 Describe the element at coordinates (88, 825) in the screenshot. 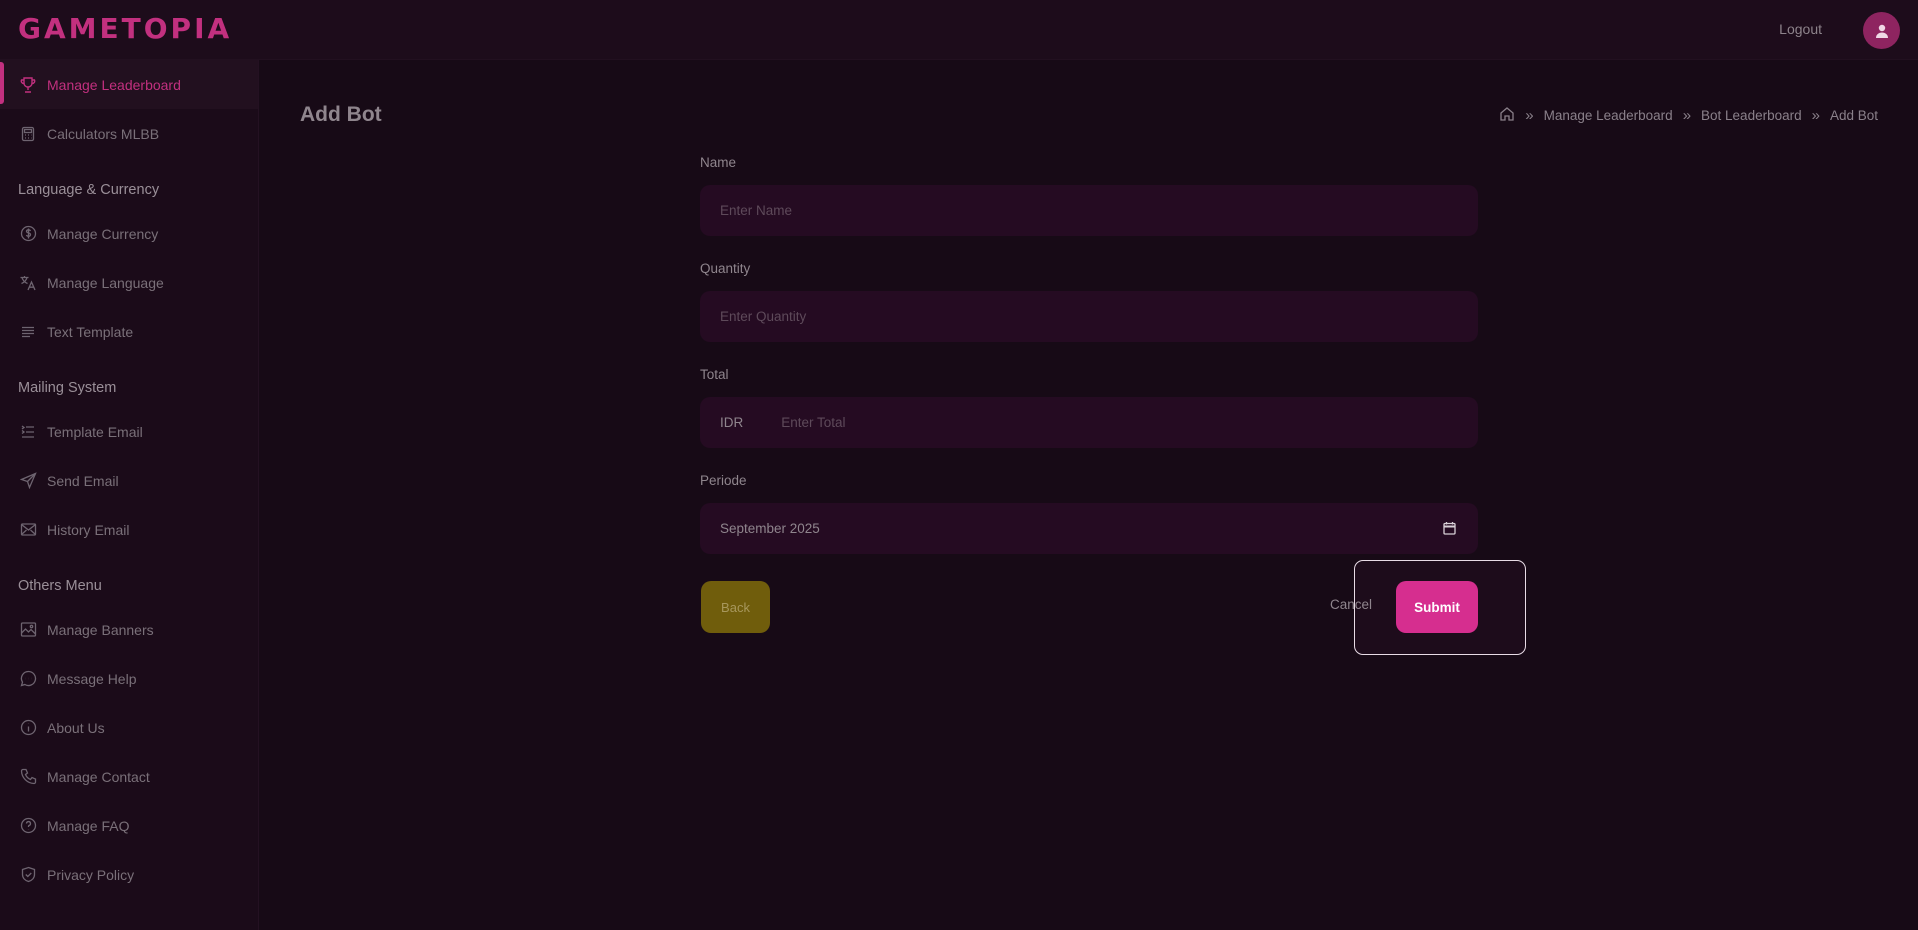

I see `sidebar-item-label: Manage FAQ` at that location.